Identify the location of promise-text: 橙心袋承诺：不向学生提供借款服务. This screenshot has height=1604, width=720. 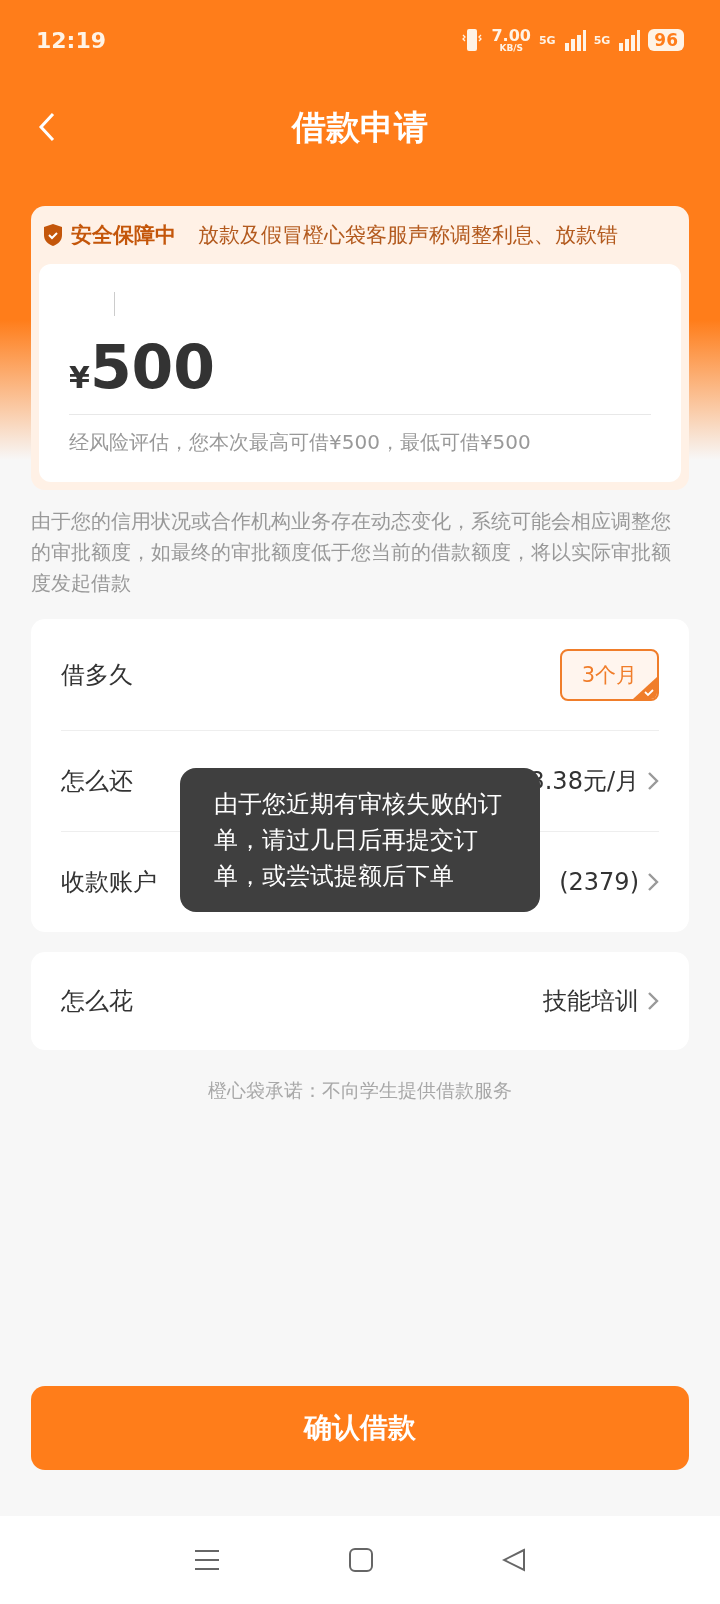
(360, 1090).